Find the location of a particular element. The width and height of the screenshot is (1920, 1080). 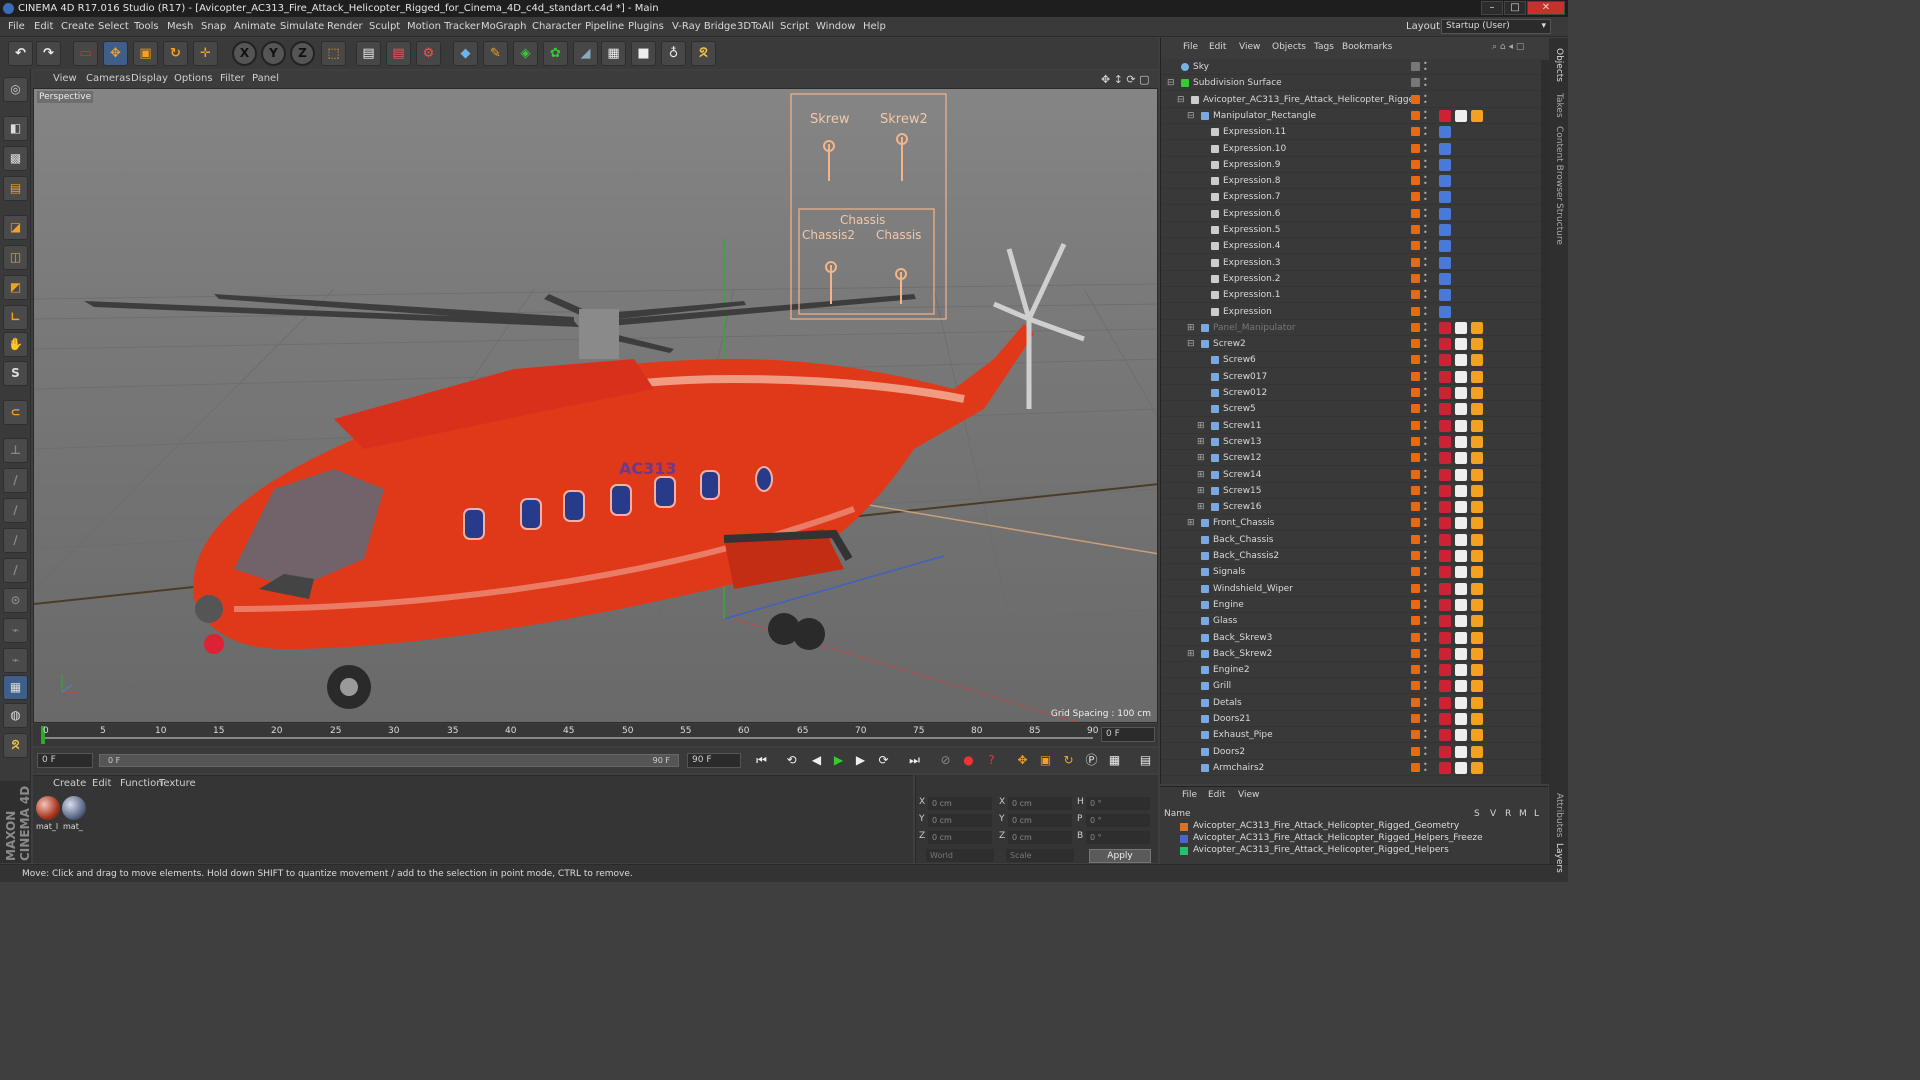

coordinate-system-icon: ⬚ is located at coordinates (333, 53).